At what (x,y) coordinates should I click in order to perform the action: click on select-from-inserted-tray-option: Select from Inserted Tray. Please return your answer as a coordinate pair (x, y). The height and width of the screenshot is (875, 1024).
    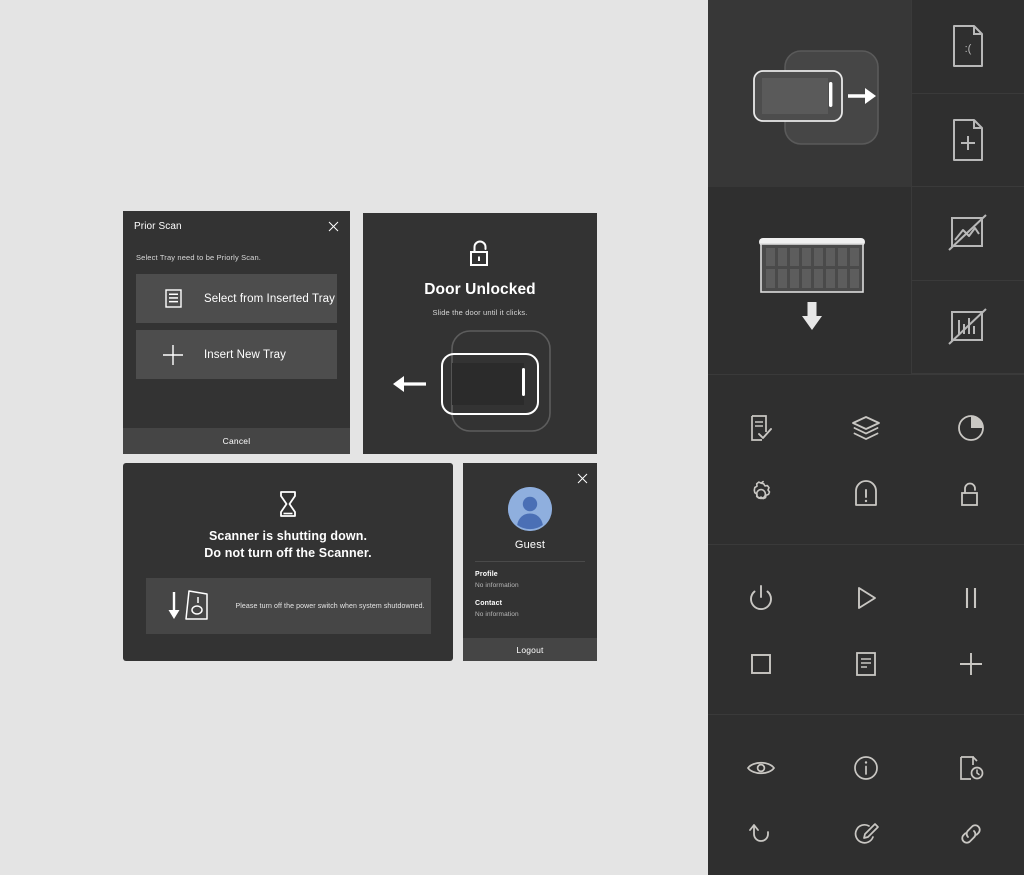
    Looking at the image, I should click on (236, 298).